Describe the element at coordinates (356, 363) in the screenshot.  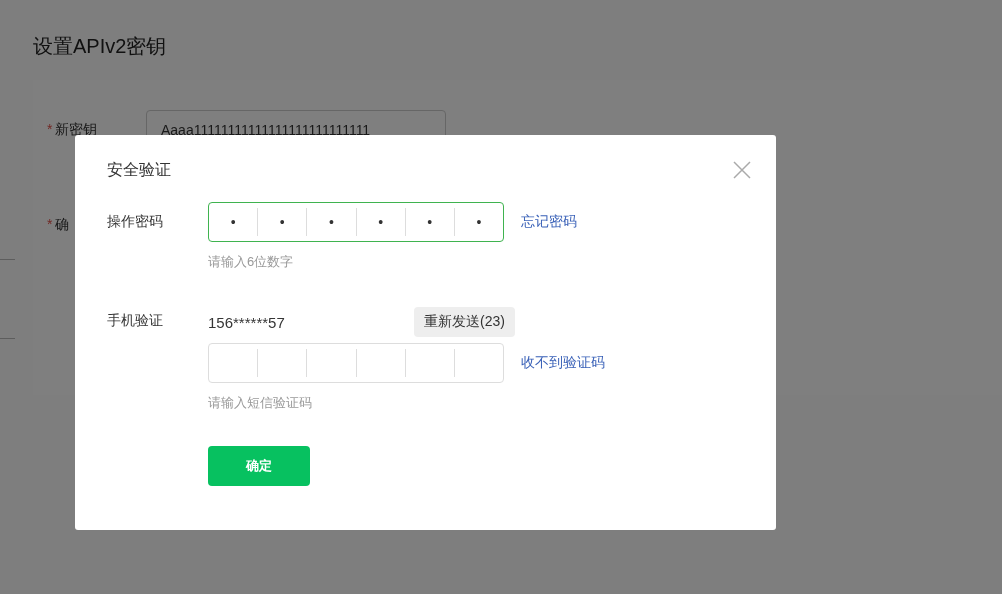
I see `sms-code-field` at that location.